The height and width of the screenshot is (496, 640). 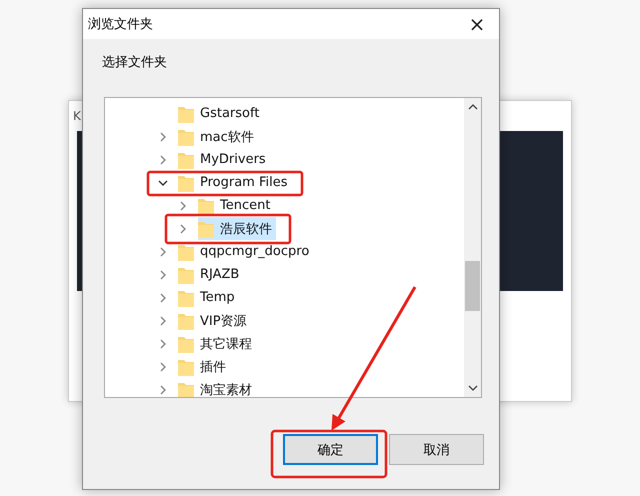 What do you see at coordinates (221, 113) in the screenshot?
I see `tree-item: Gstarsoft` at bounding box center [221, 113].